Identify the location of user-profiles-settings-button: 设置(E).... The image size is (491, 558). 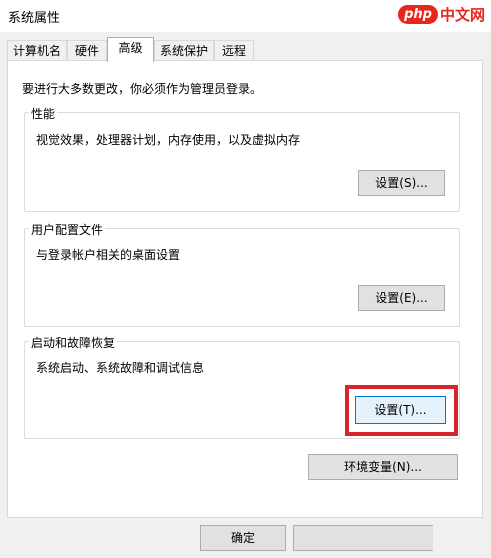
(401, 298).